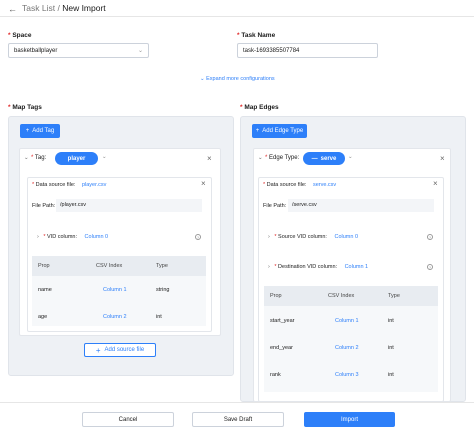  I want to click on space-value: basketballplayer, so click(36, 51).